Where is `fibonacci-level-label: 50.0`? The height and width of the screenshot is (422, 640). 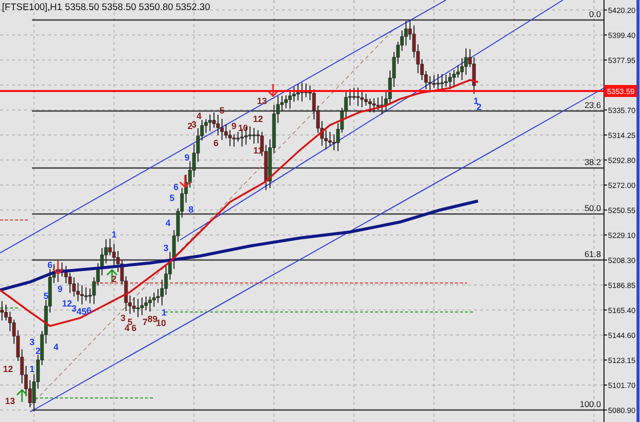
fibonacci-level-label: 50.0 is located at coordinates (592, 208).